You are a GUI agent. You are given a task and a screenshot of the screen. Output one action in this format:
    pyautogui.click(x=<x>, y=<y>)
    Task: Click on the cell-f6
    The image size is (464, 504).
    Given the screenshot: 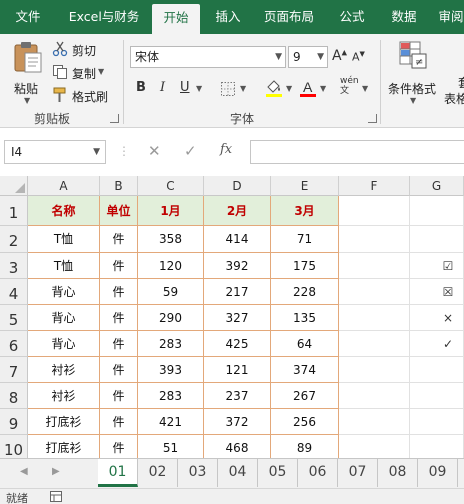 What is the action you would take?
    pyautogui.click(x=374, y=344)
    